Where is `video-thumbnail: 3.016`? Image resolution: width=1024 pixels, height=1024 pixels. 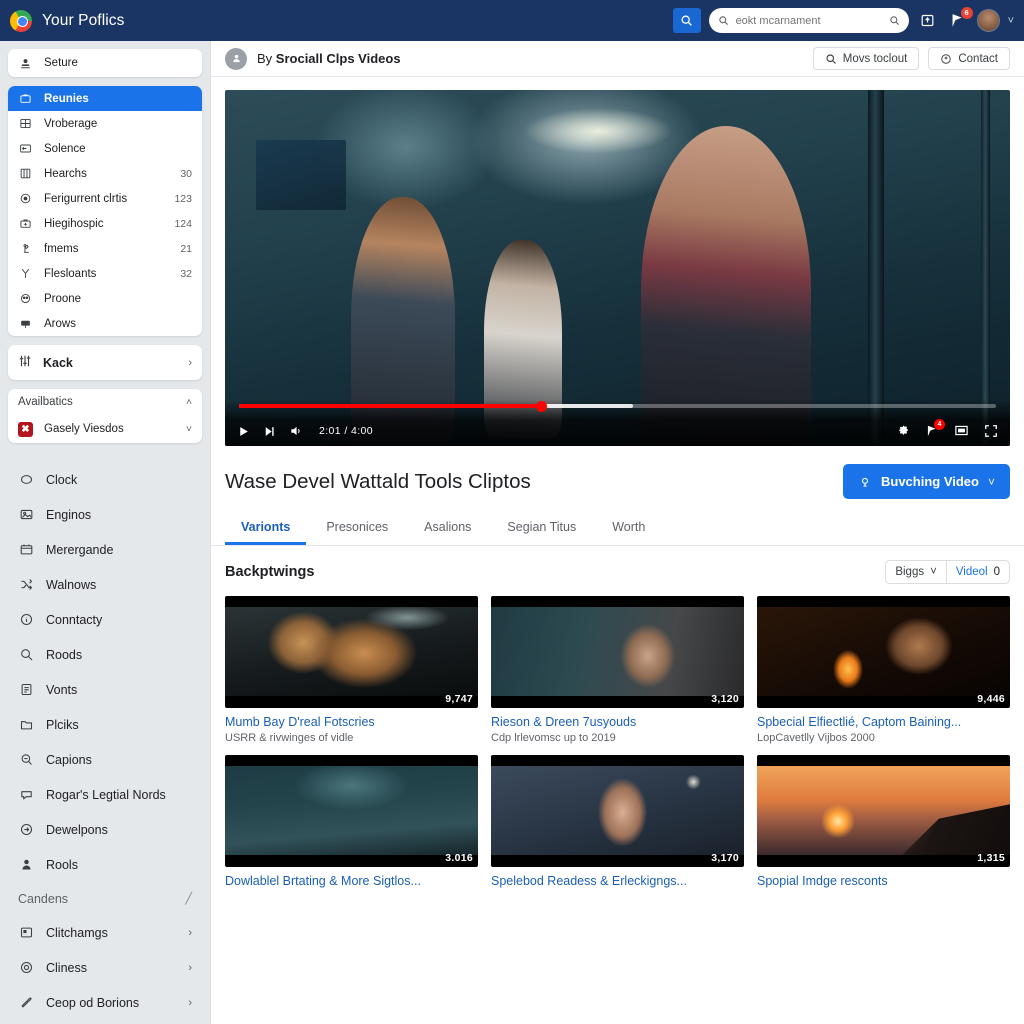
video-thumbnail: 3.016 is located at coordinates (351, 811).